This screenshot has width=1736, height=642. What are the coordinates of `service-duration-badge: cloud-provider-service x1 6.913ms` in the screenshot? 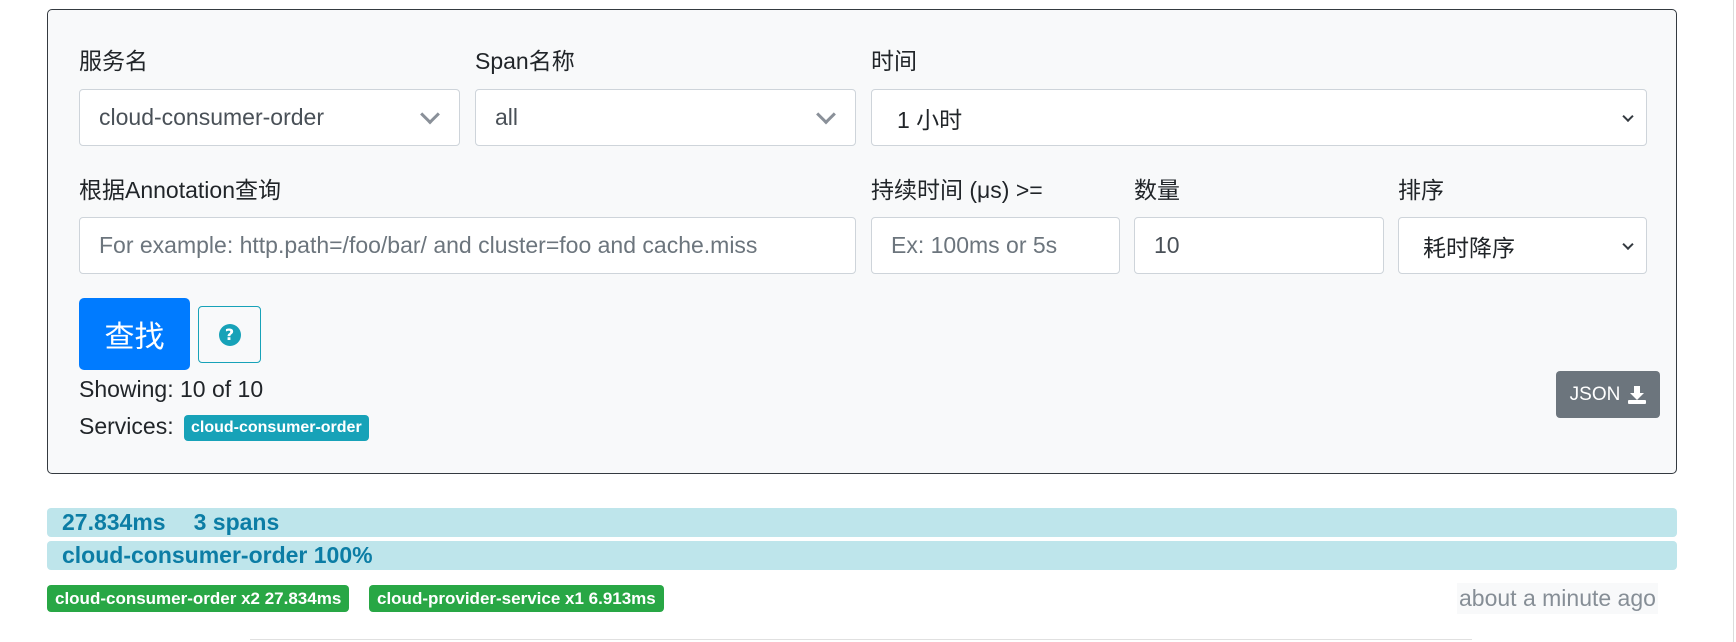 It's located at (516, 598).